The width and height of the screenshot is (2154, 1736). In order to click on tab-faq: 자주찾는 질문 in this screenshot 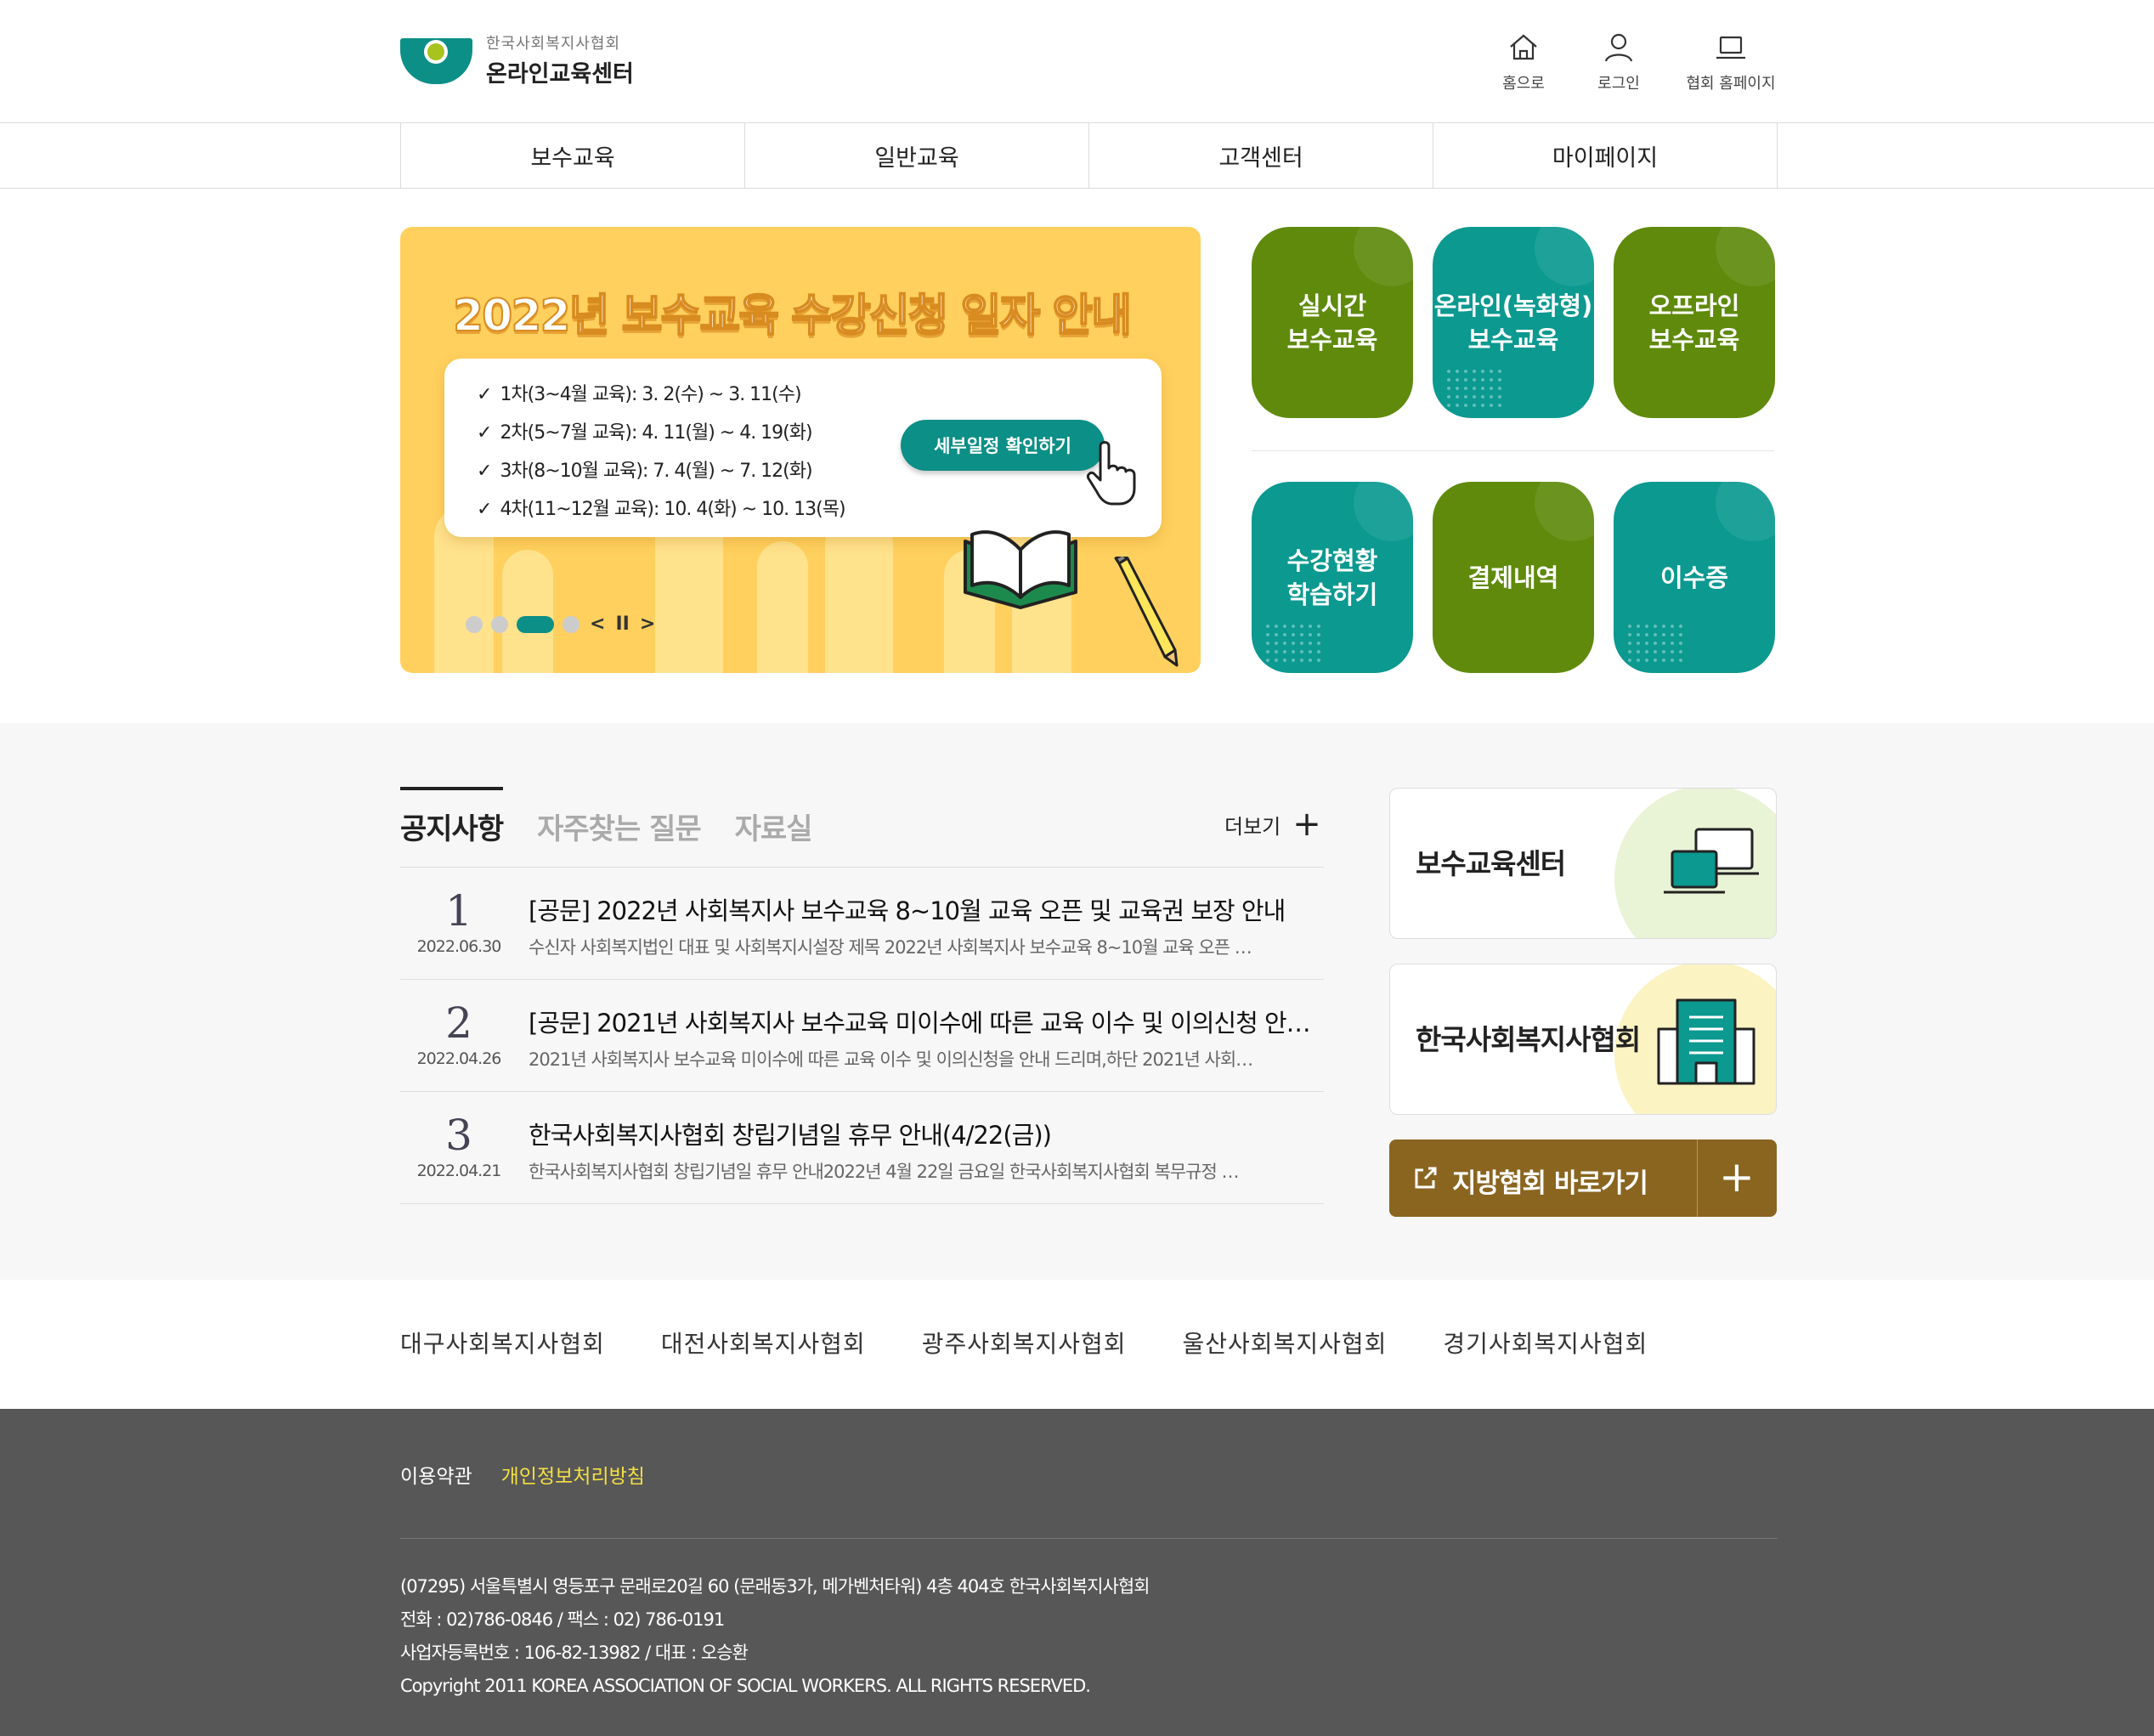, I will do `click(619, 817)`.